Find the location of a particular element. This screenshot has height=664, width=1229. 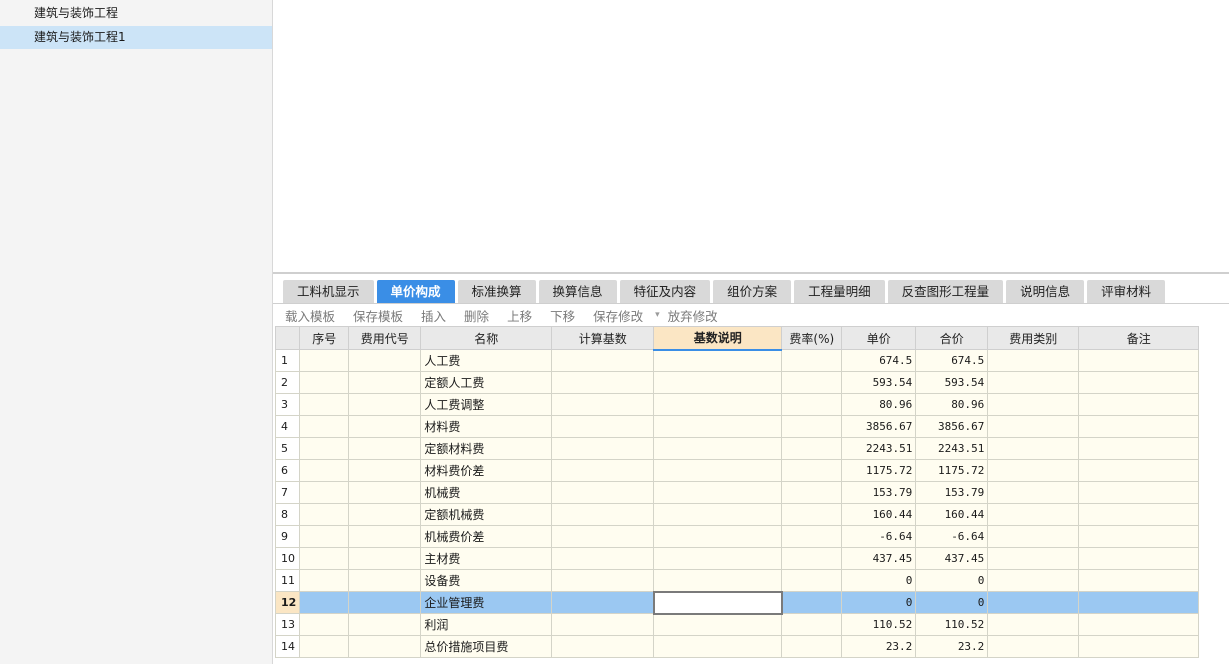

table-row: 7 机械费 153.79 153.79 is located at coordinates (737, 492).